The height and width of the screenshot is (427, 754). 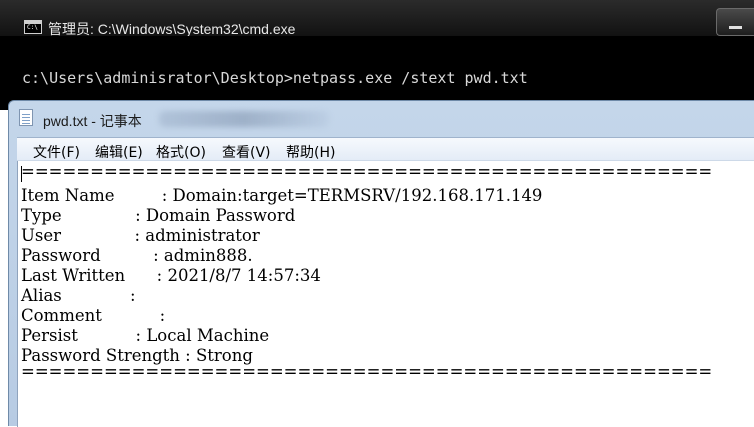 I want to click on notepad-icon, so click(x=26, y=117).